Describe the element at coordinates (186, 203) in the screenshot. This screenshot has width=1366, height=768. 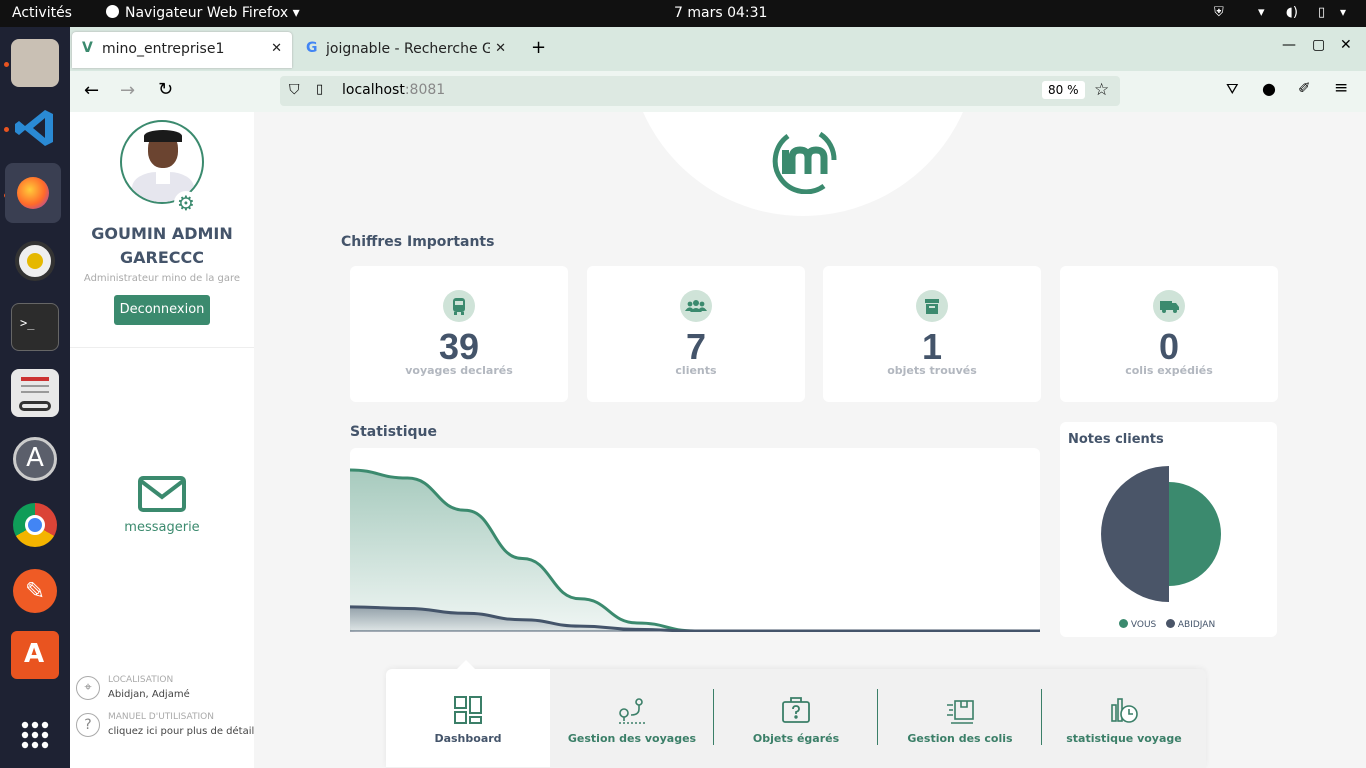
I see `settings-gear-icon: ⚙` at that location.